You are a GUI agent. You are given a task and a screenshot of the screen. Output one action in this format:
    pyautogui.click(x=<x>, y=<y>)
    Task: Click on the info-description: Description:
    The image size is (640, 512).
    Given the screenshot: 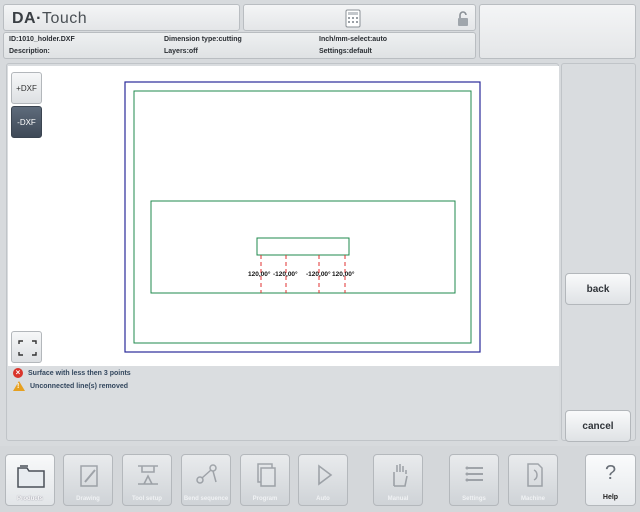 What is the action you would take?
    pyautogui.click(x=29, y=51)
    